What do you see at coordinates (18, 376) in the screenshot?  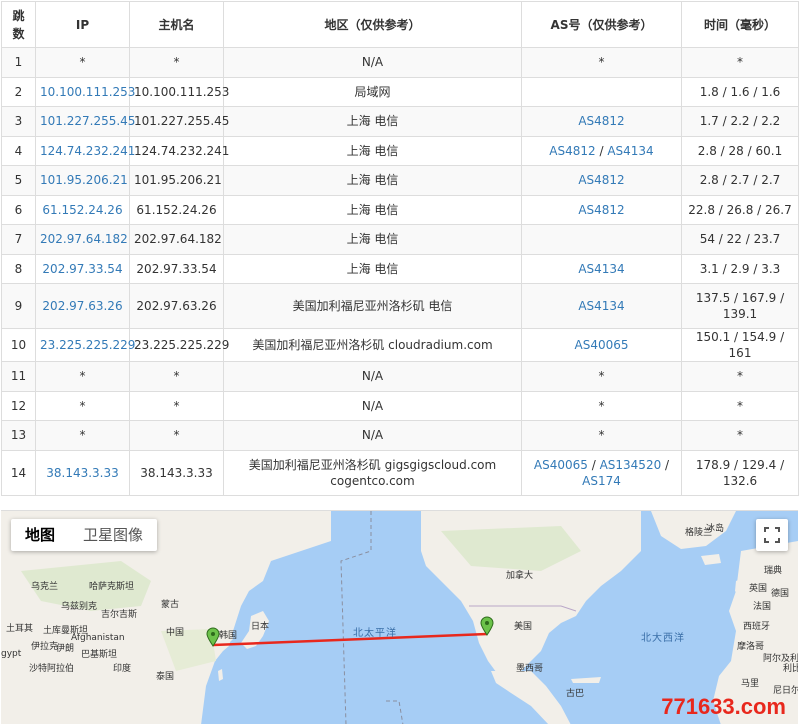 I see `cell-hop: 11` at bounding box center [18, 376].